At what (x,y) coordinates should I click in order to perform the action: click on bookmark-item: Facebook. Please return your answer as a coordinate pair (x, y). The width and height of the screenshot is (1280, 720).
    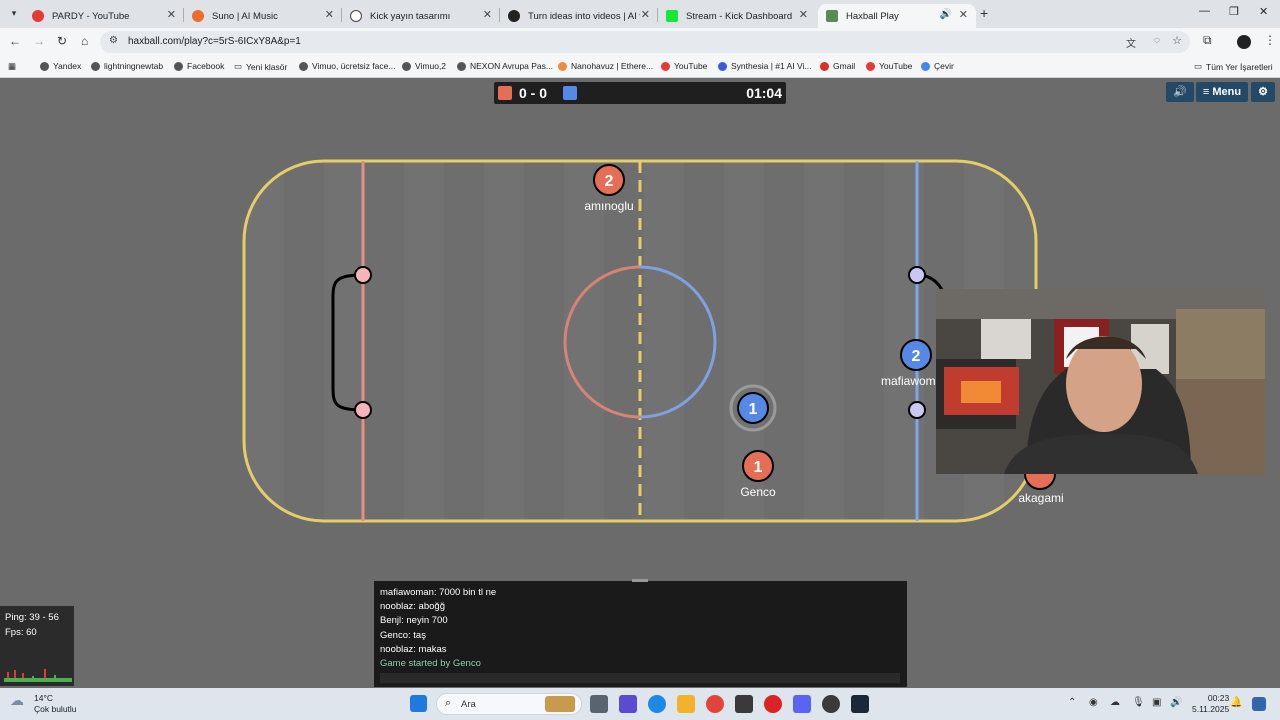
    Looking at the image, I should click on (199, 66).